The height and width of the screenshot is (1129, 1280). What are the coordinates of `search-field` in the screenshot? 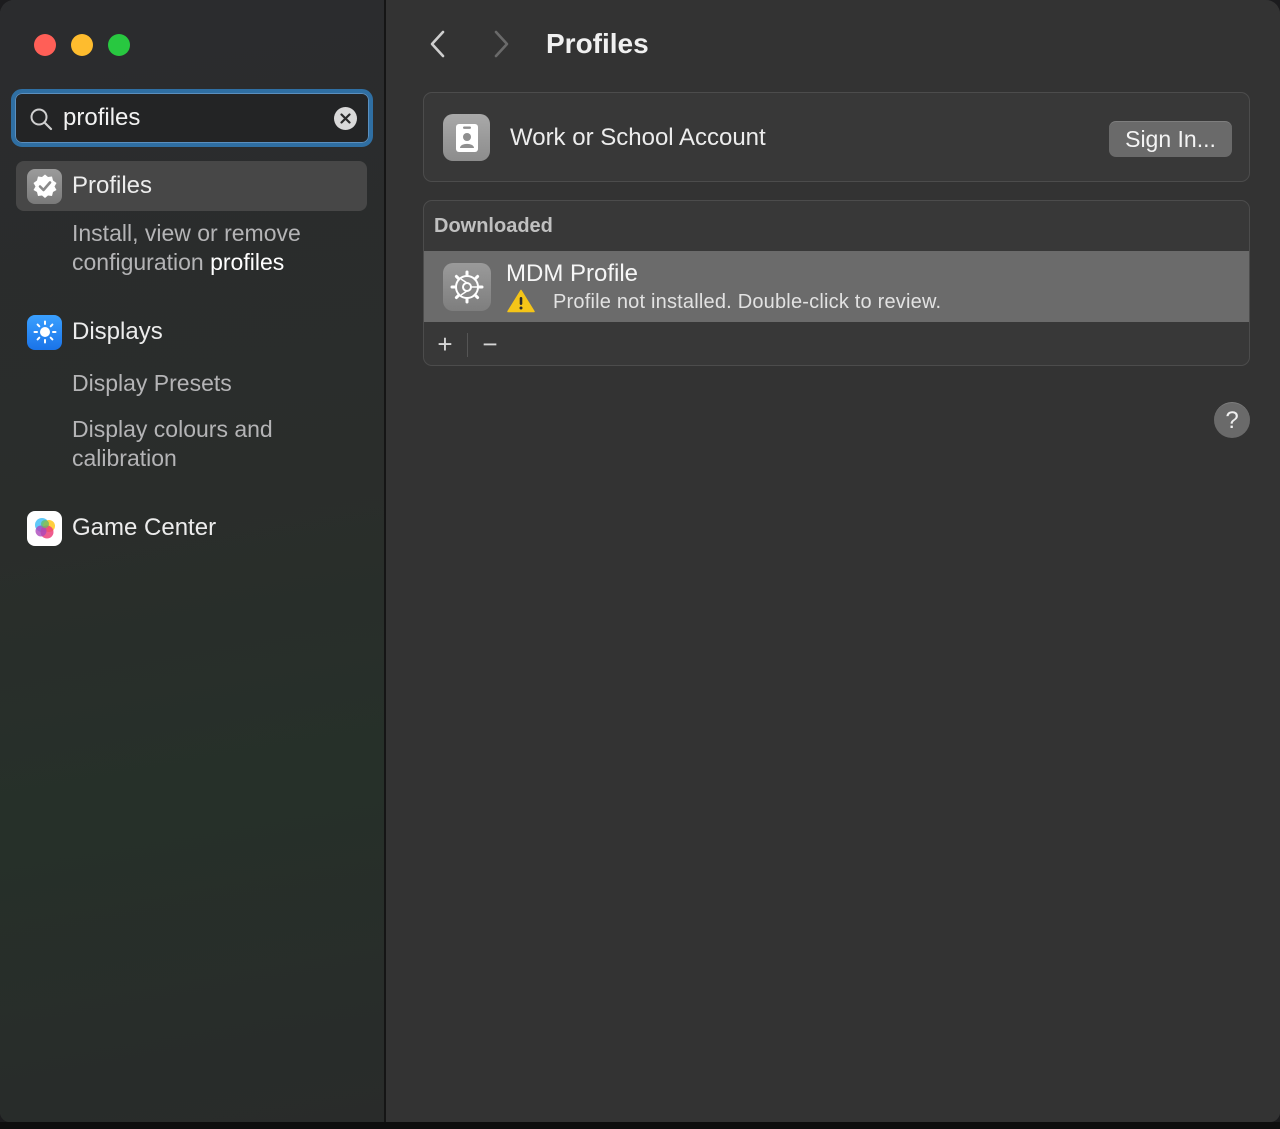 It's located at (192, 118).